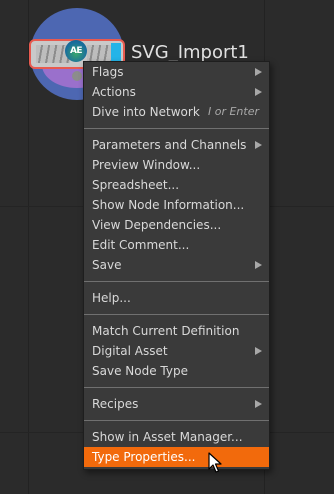 This screenshot has width=334, height=494. What do you see at coordinates (146, 112) in the screenshot?
I see `menu-item-label: Dive into Network` at bounding box center [146, 112].